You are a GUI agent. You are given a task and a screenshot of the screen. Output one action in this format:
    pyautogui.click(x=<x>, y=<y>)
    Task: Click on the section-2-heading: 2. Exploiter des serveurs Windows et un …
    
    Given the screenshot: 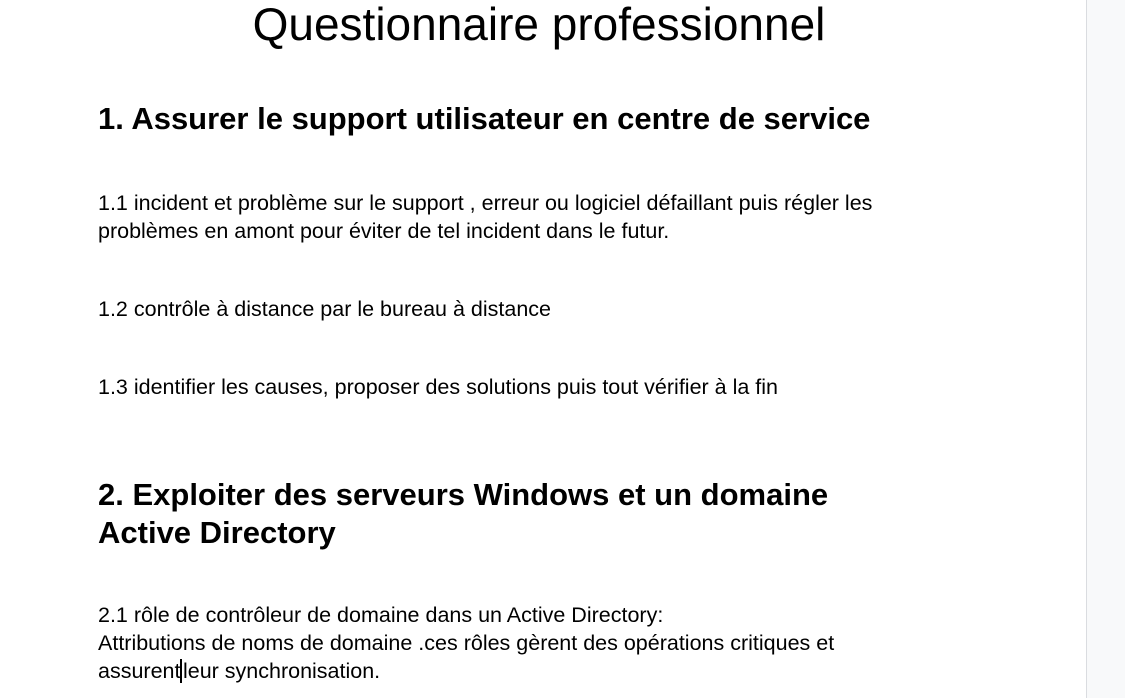 What is the action you would take?
    pyautogui.click(x=528, y=514)
    